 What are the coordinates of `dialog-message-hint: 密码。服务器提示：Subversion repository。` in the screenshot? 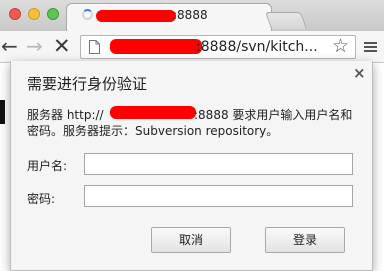 It's located at (153, 131).